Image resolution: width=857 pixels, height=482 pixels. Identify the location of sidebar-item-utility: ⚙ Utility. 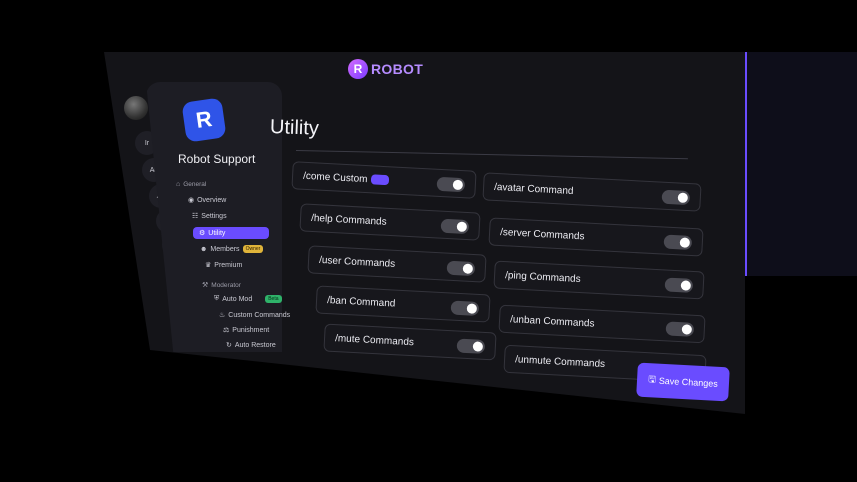
(231, 233).